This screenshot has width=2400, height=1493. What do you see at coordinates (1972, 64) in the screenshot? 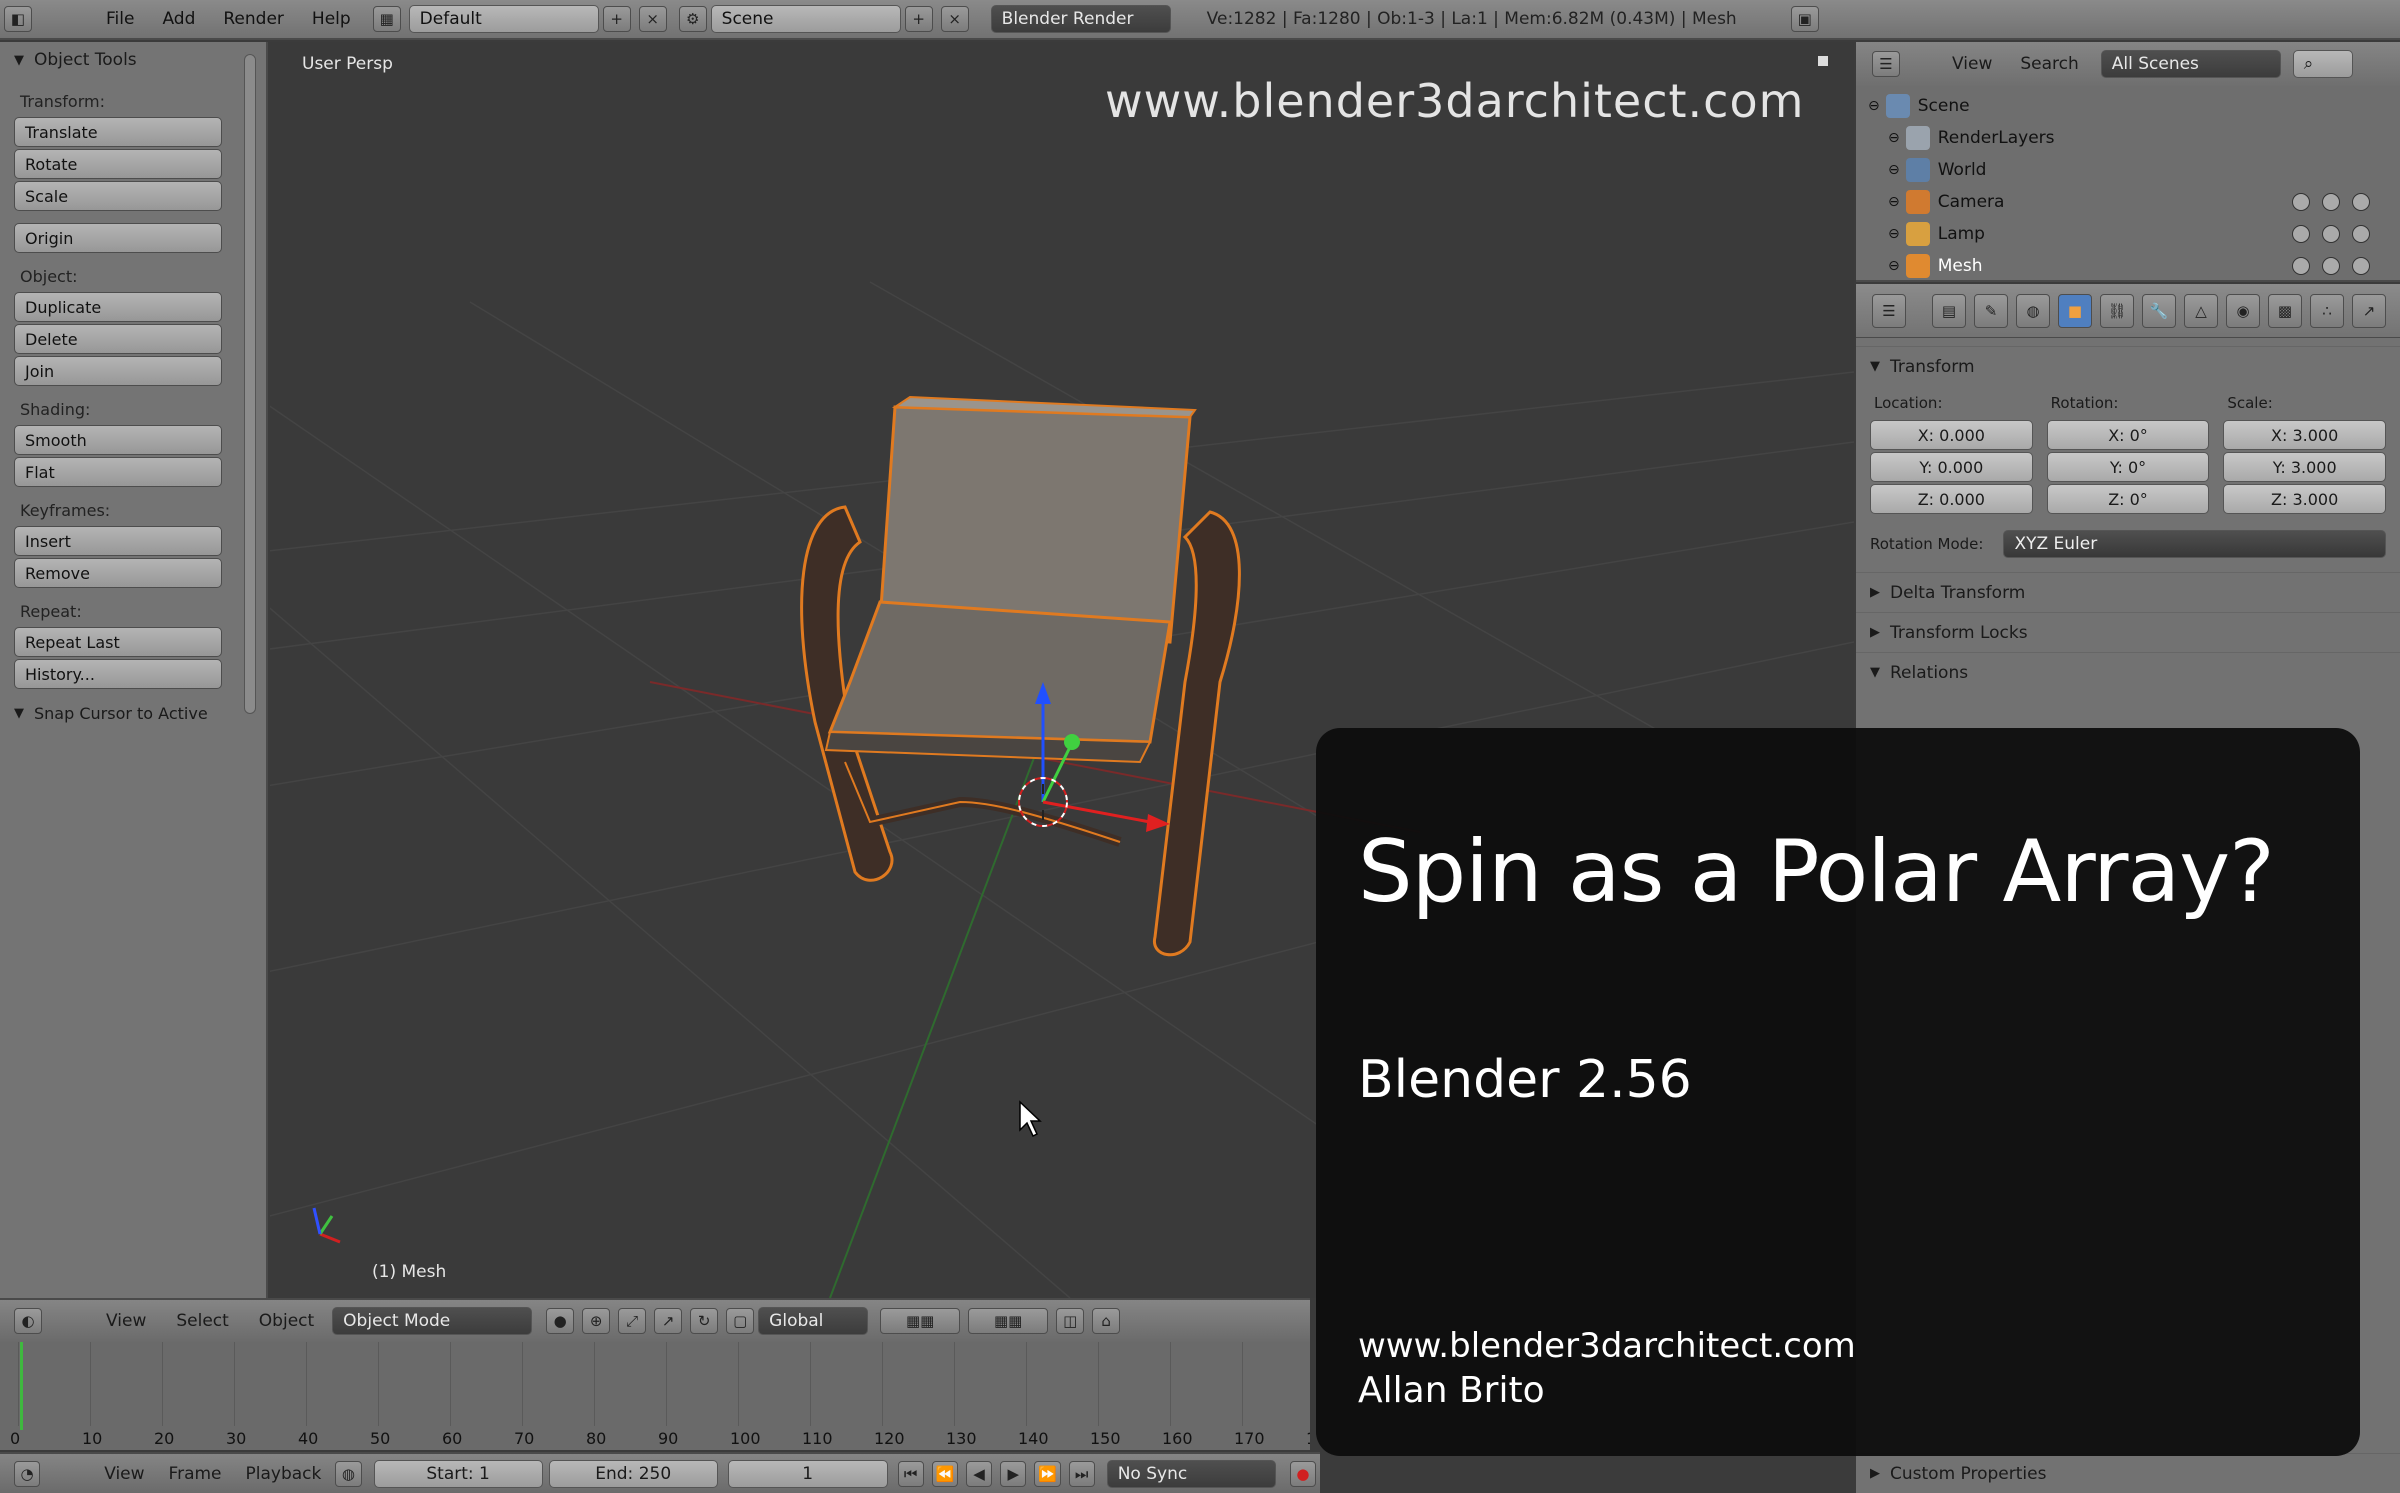
I see `outliner-menu-view: View` at bounding box center [1972, 64].